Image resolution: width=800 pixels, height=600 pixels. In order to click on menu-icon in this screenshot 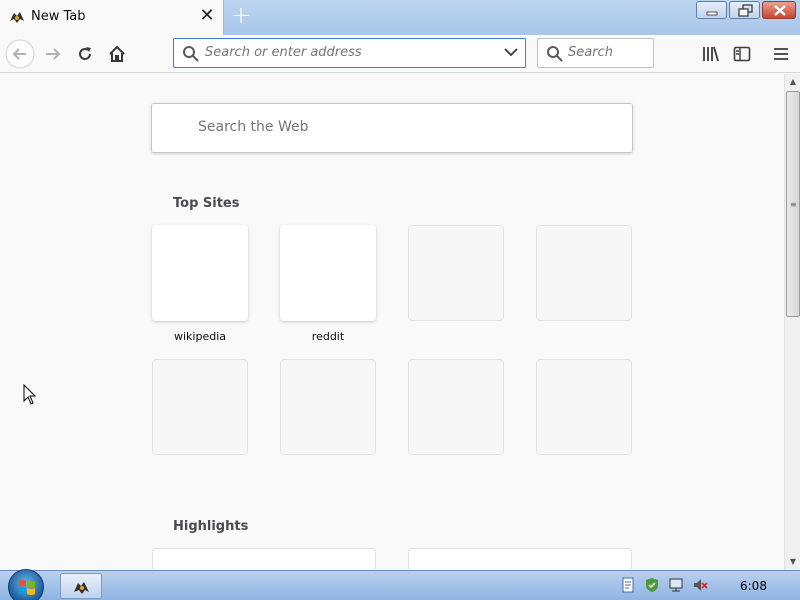, I will do `click(781, 54)`.